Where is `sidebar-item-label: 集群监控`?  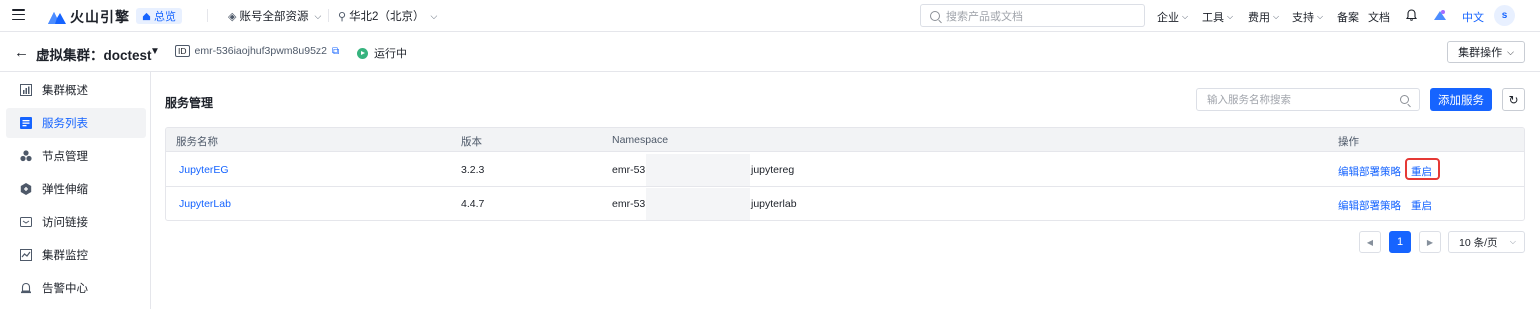
sidebar-item-label: 集群监控 is located at coordinates (65, 256).